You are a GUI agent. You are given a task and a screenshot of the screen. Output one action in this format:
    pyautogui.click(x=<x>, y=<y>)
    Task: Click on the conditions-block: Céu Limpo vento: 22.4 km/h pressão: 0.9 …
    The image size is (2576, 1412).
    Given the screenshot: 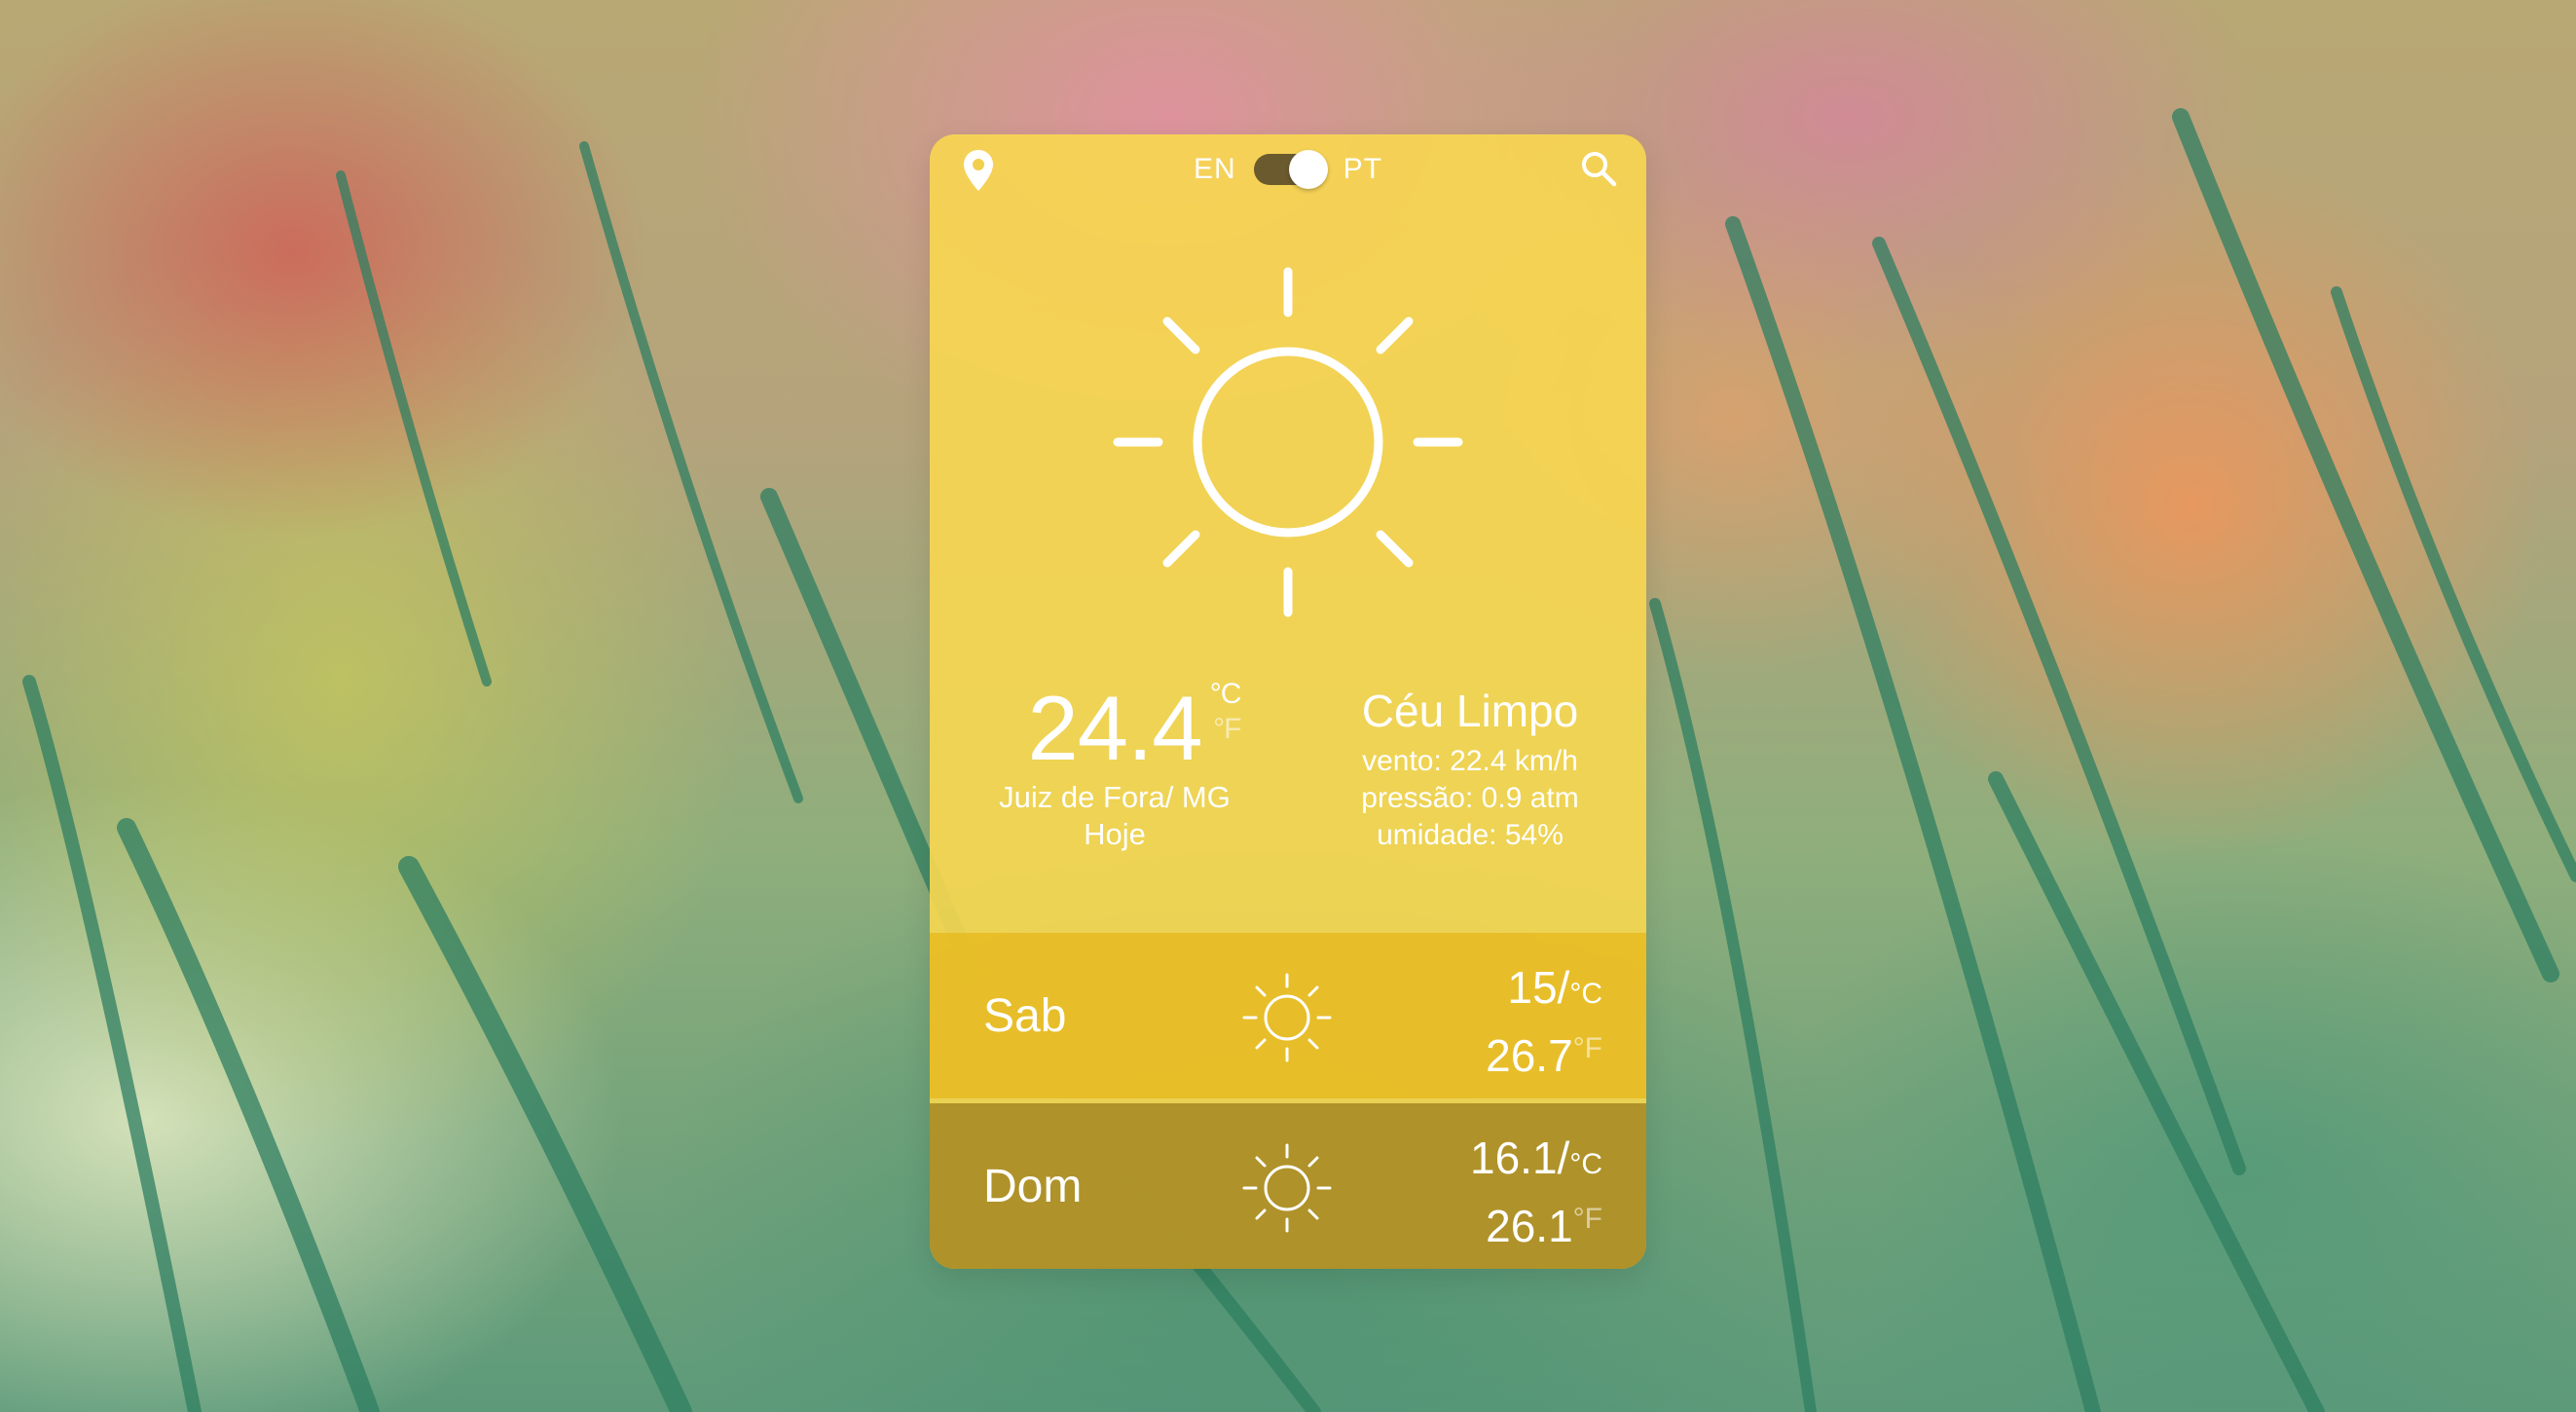 What is the action you would take?
    pyautogui.click(x=1470, y=769)
    